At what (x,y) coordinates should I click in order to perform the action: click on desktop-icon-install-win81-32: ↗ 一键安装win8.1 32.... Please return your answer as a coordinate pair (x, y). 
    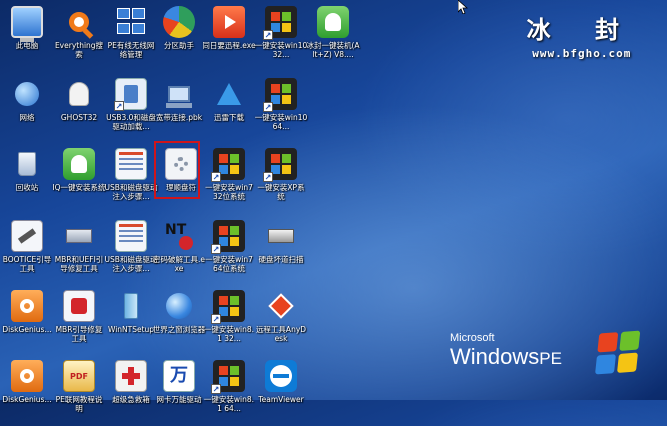
    Looking at the image, I should click on (229, 322).